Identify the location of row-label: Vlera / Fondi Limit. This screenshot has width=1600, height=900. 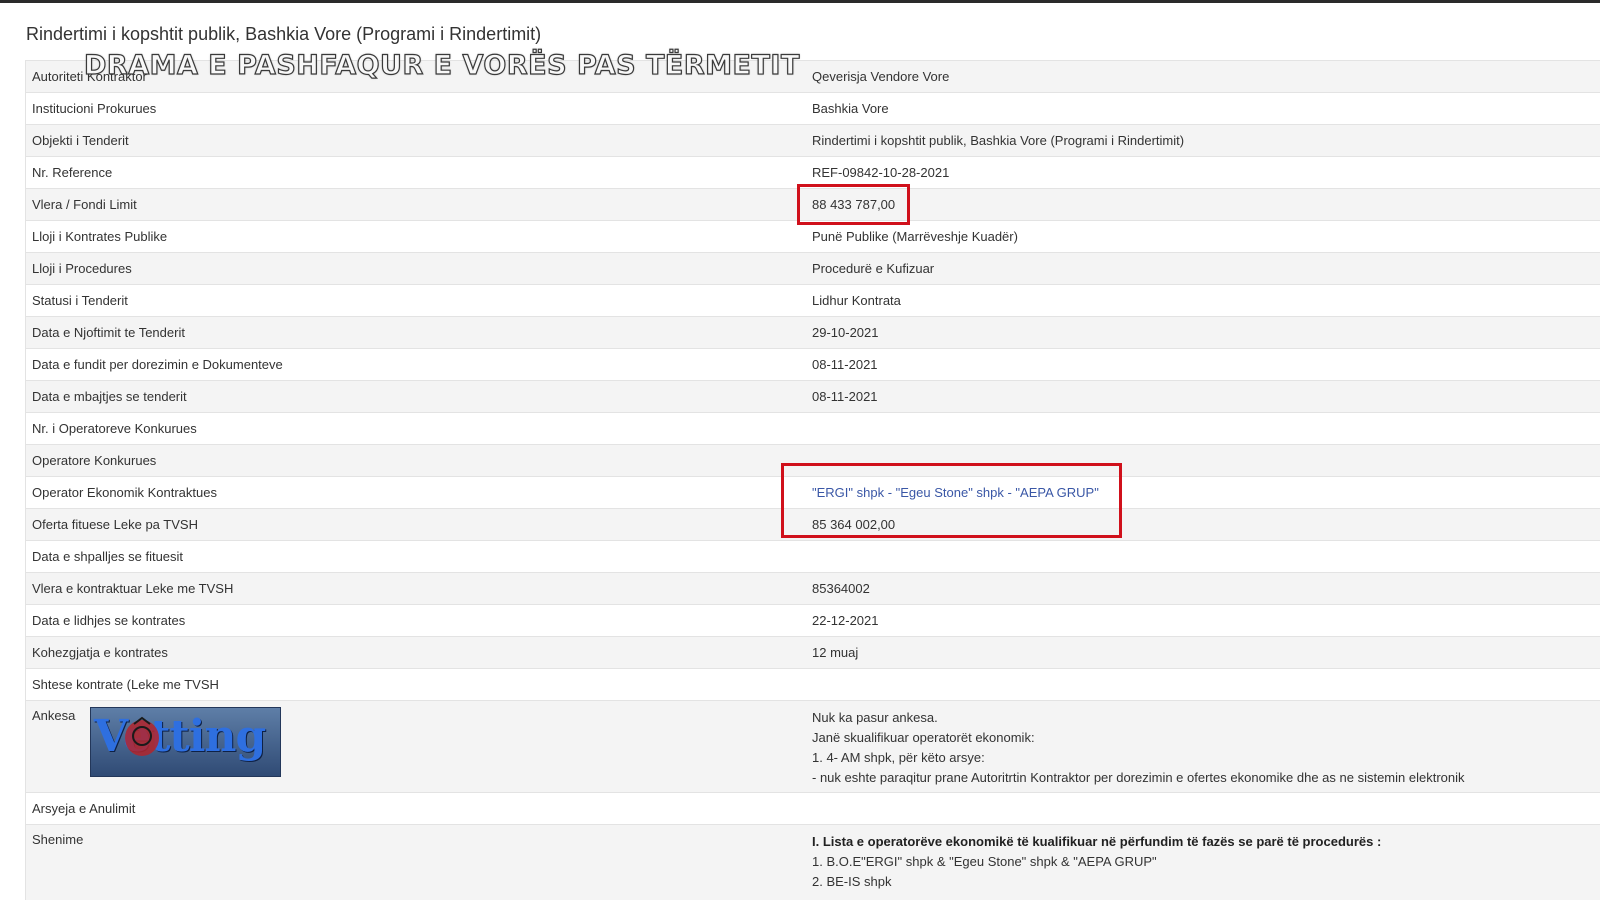
(415, 204).